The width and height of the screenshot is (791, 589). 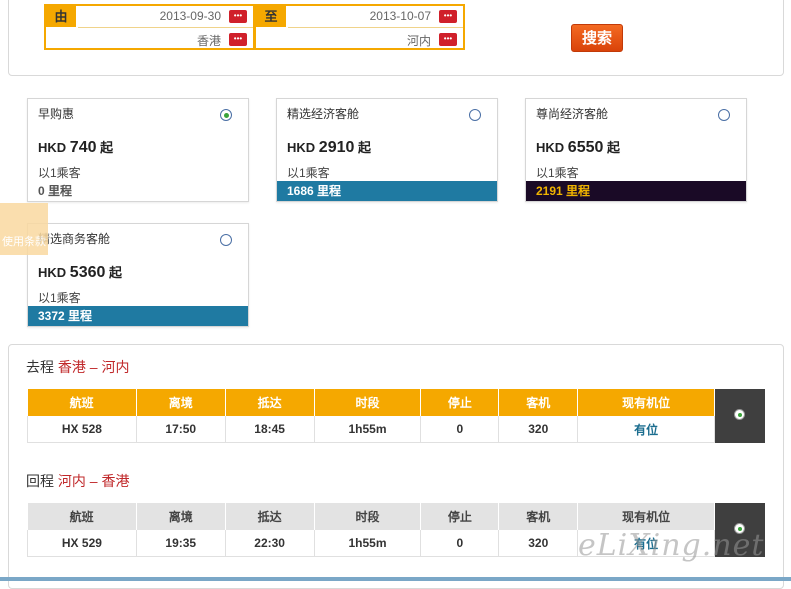 I want to click on fare-price: HKD 740 起, so click(x=76, y=147).